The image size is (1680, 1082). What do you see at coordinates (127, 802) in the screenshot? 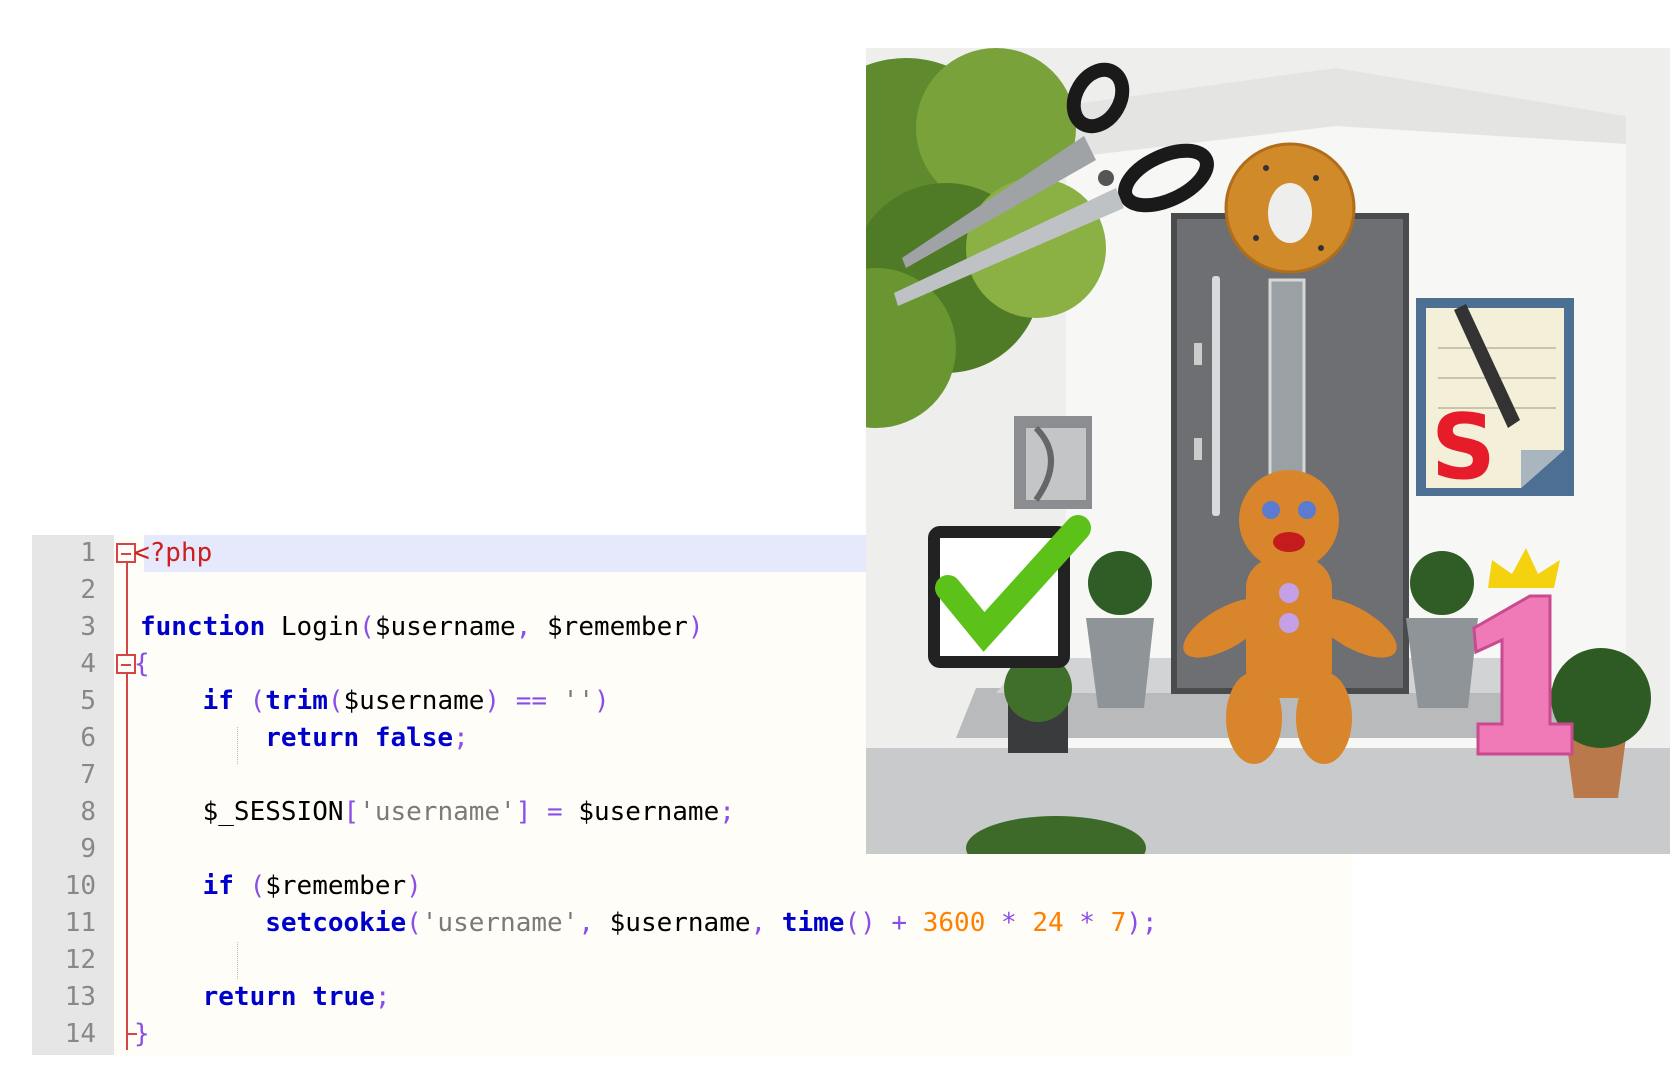
I see `fold-line` at bounding box center [127, 802].